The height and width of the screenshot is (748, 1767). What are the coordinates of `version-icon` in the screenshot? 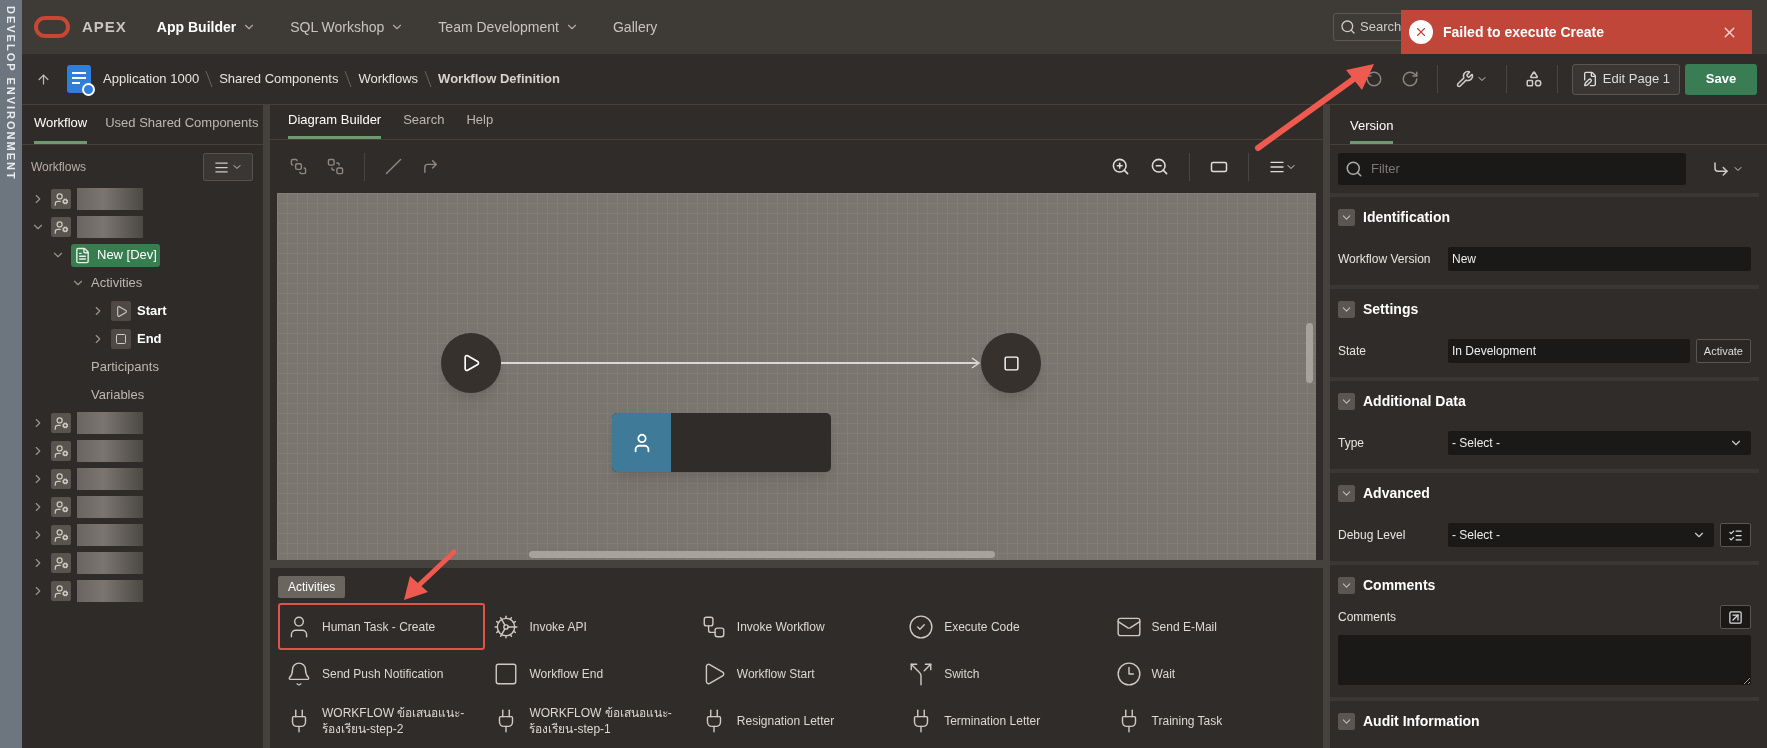 It's located at (82, 255).